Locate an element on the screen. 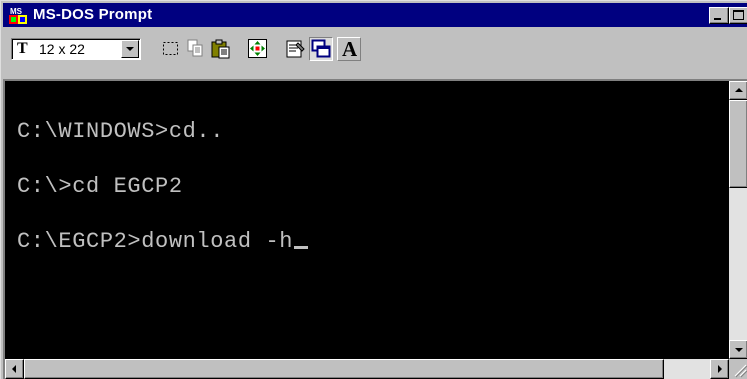 Image resolution: width=747 pixels, height=379 pixels. title-bar: MS MS-DOS Prompt is located at coordinates (375, 15).